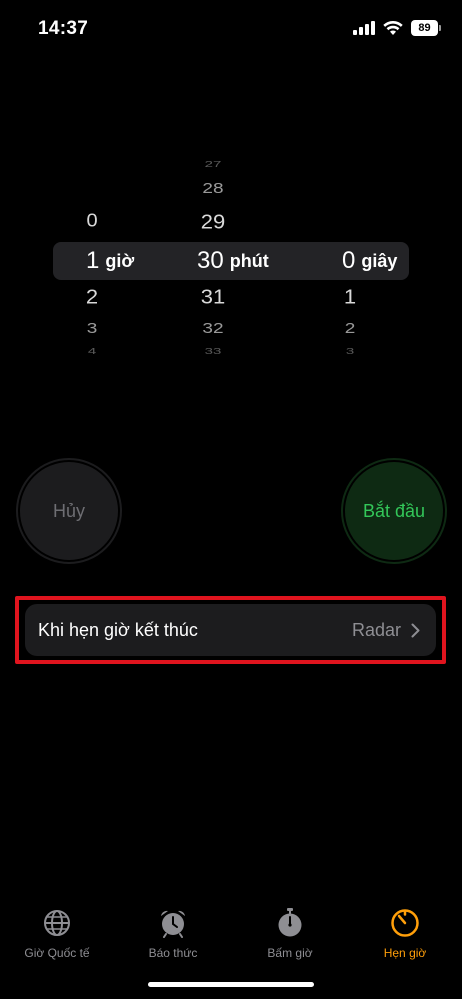 The image size is (462, 999). What do you see at coordinates (213, 222) in the screenshot?
I see `wheel-value: 29` at bounding box center [213, 222].